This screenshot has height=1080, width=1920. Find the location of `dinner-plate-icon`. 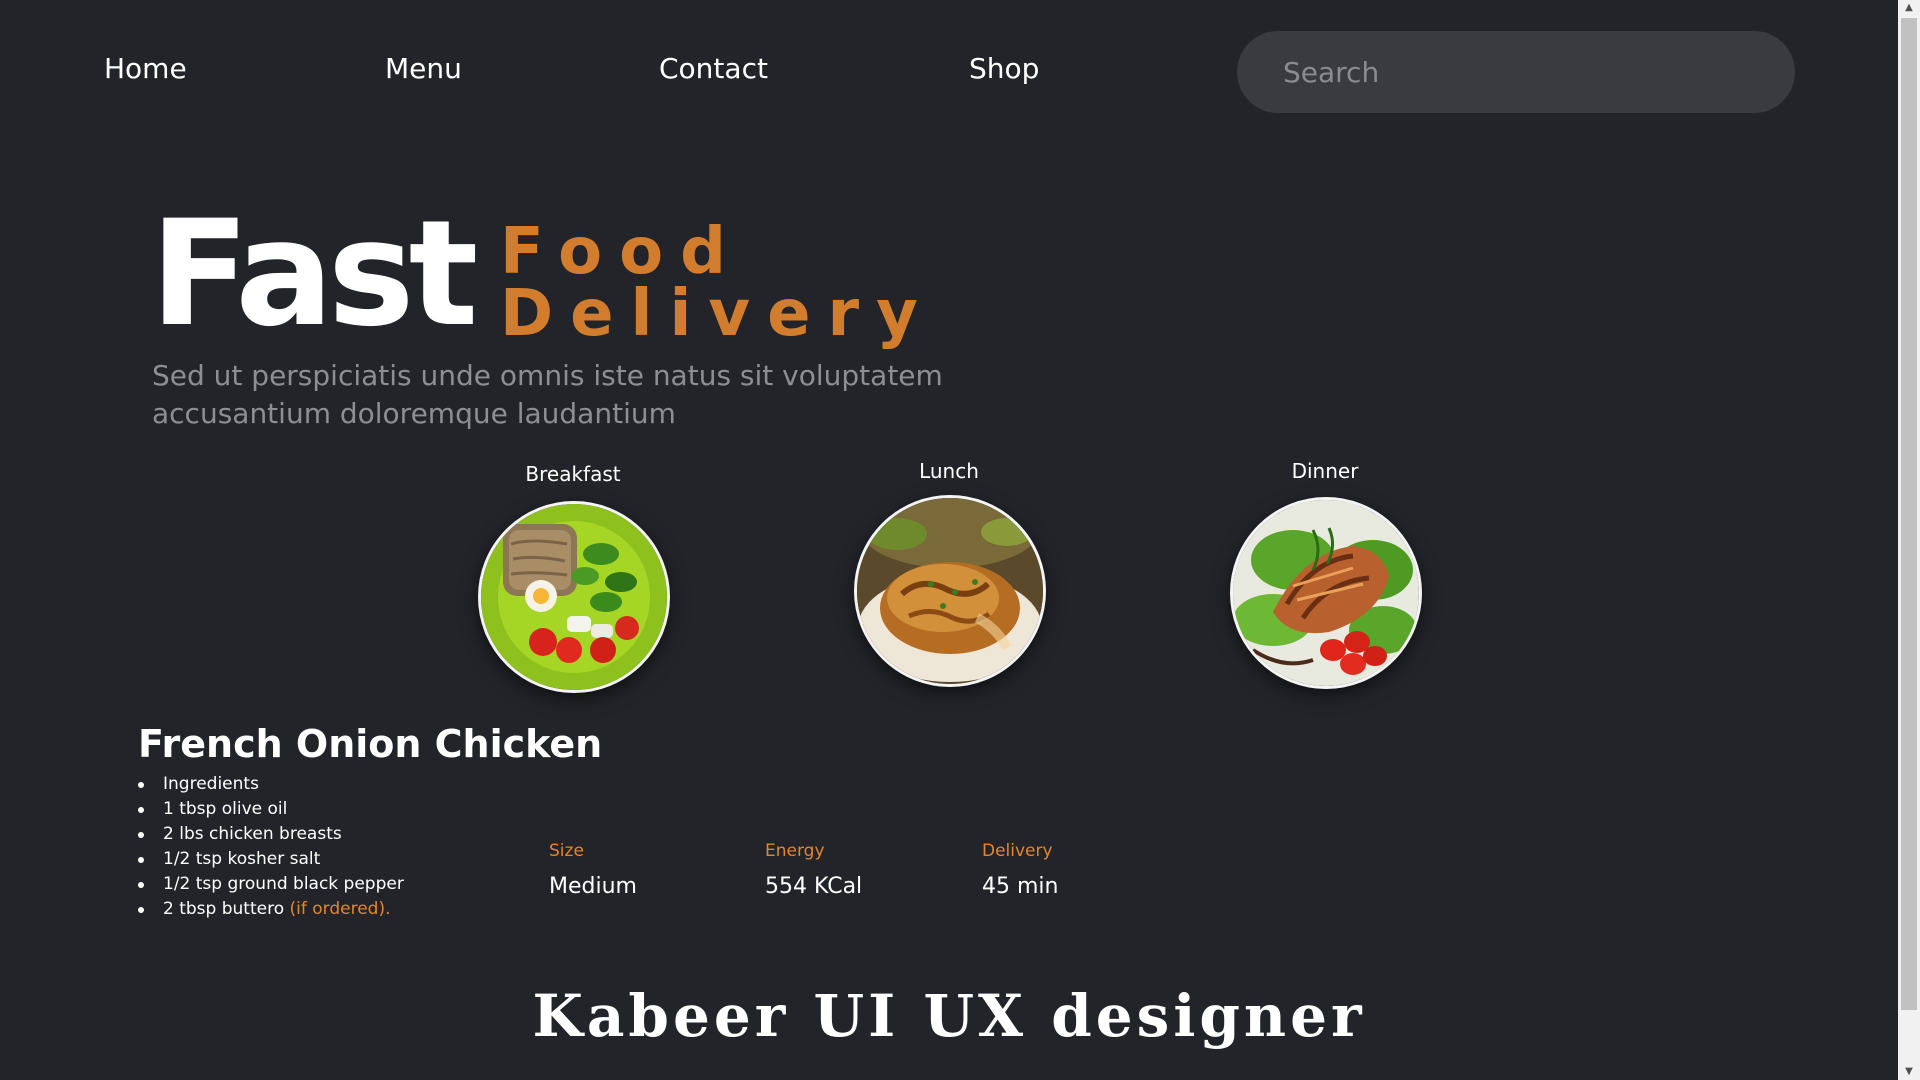

dinner-plate-icon is located at coordinates (1326, 593).